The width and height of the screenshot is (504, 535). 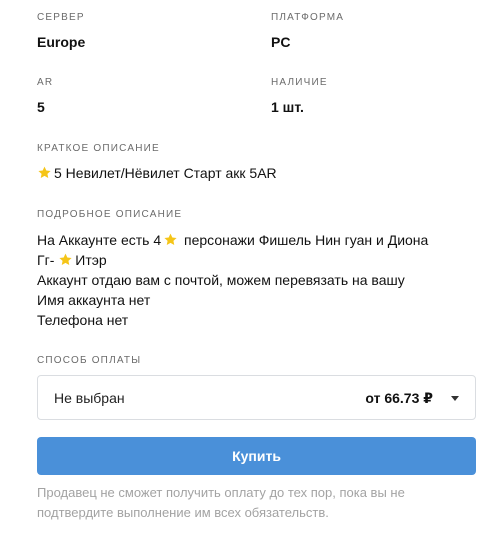 What do you see at coordinates (281, 42) in the screenshot?
I see `platform-value: PC` at bounding box center [281, 42].